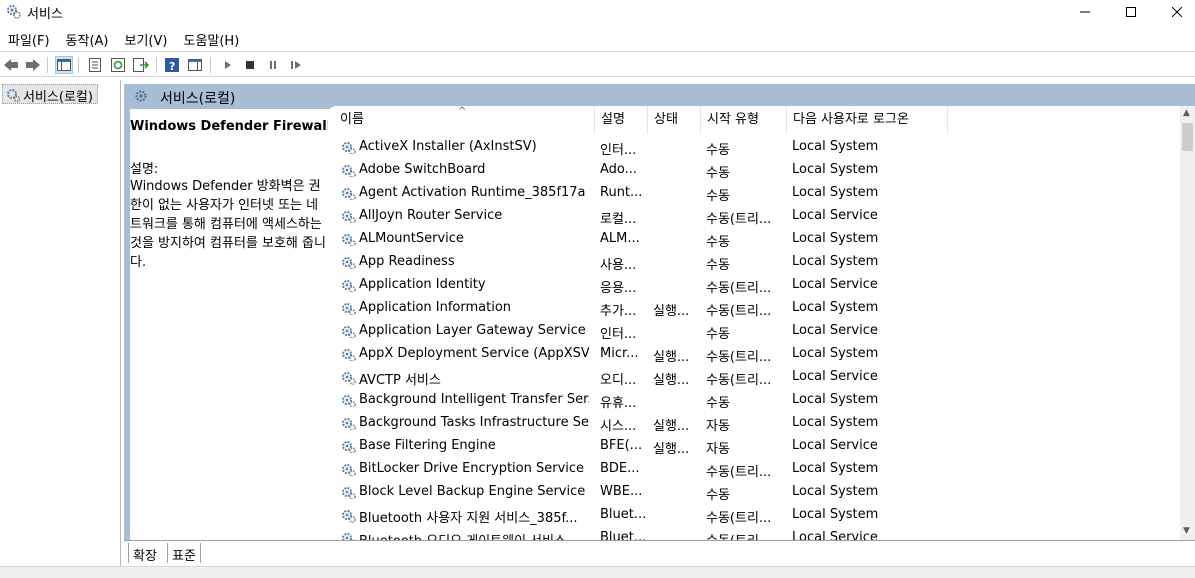  What do you see at coordinates (1186, 531) in the screenshot?
I see `scroll-down-icon: ▼` at bounding box center [1186, 531].